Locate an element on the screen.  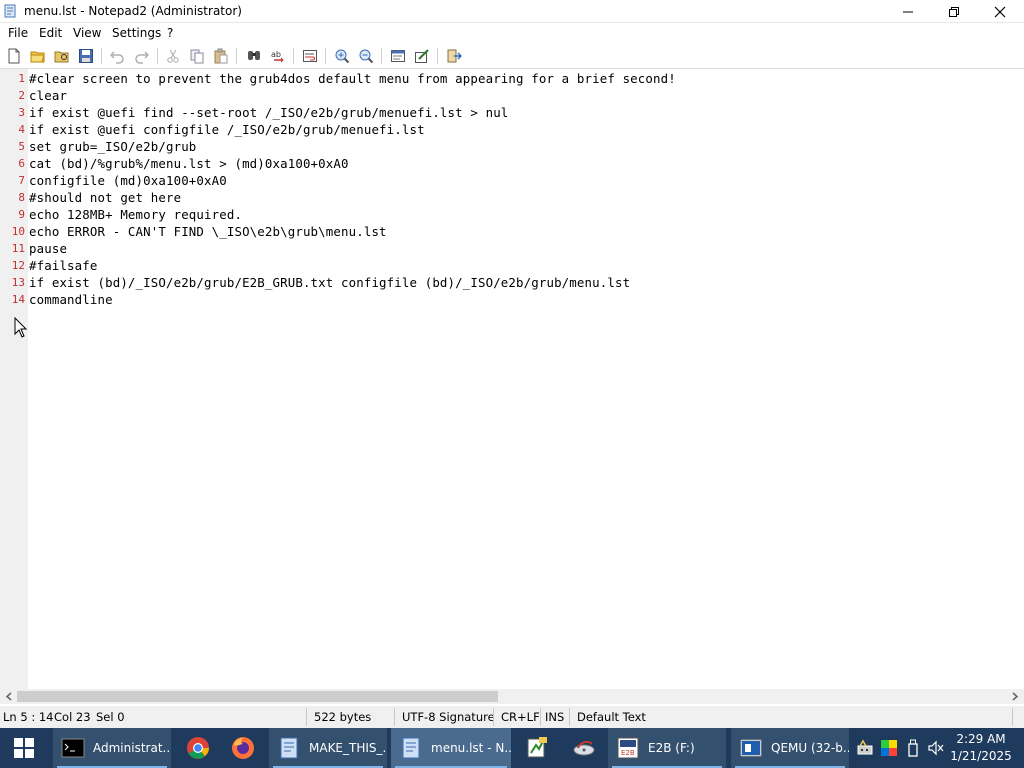
paste-icon is located at coordinates (221, 56).